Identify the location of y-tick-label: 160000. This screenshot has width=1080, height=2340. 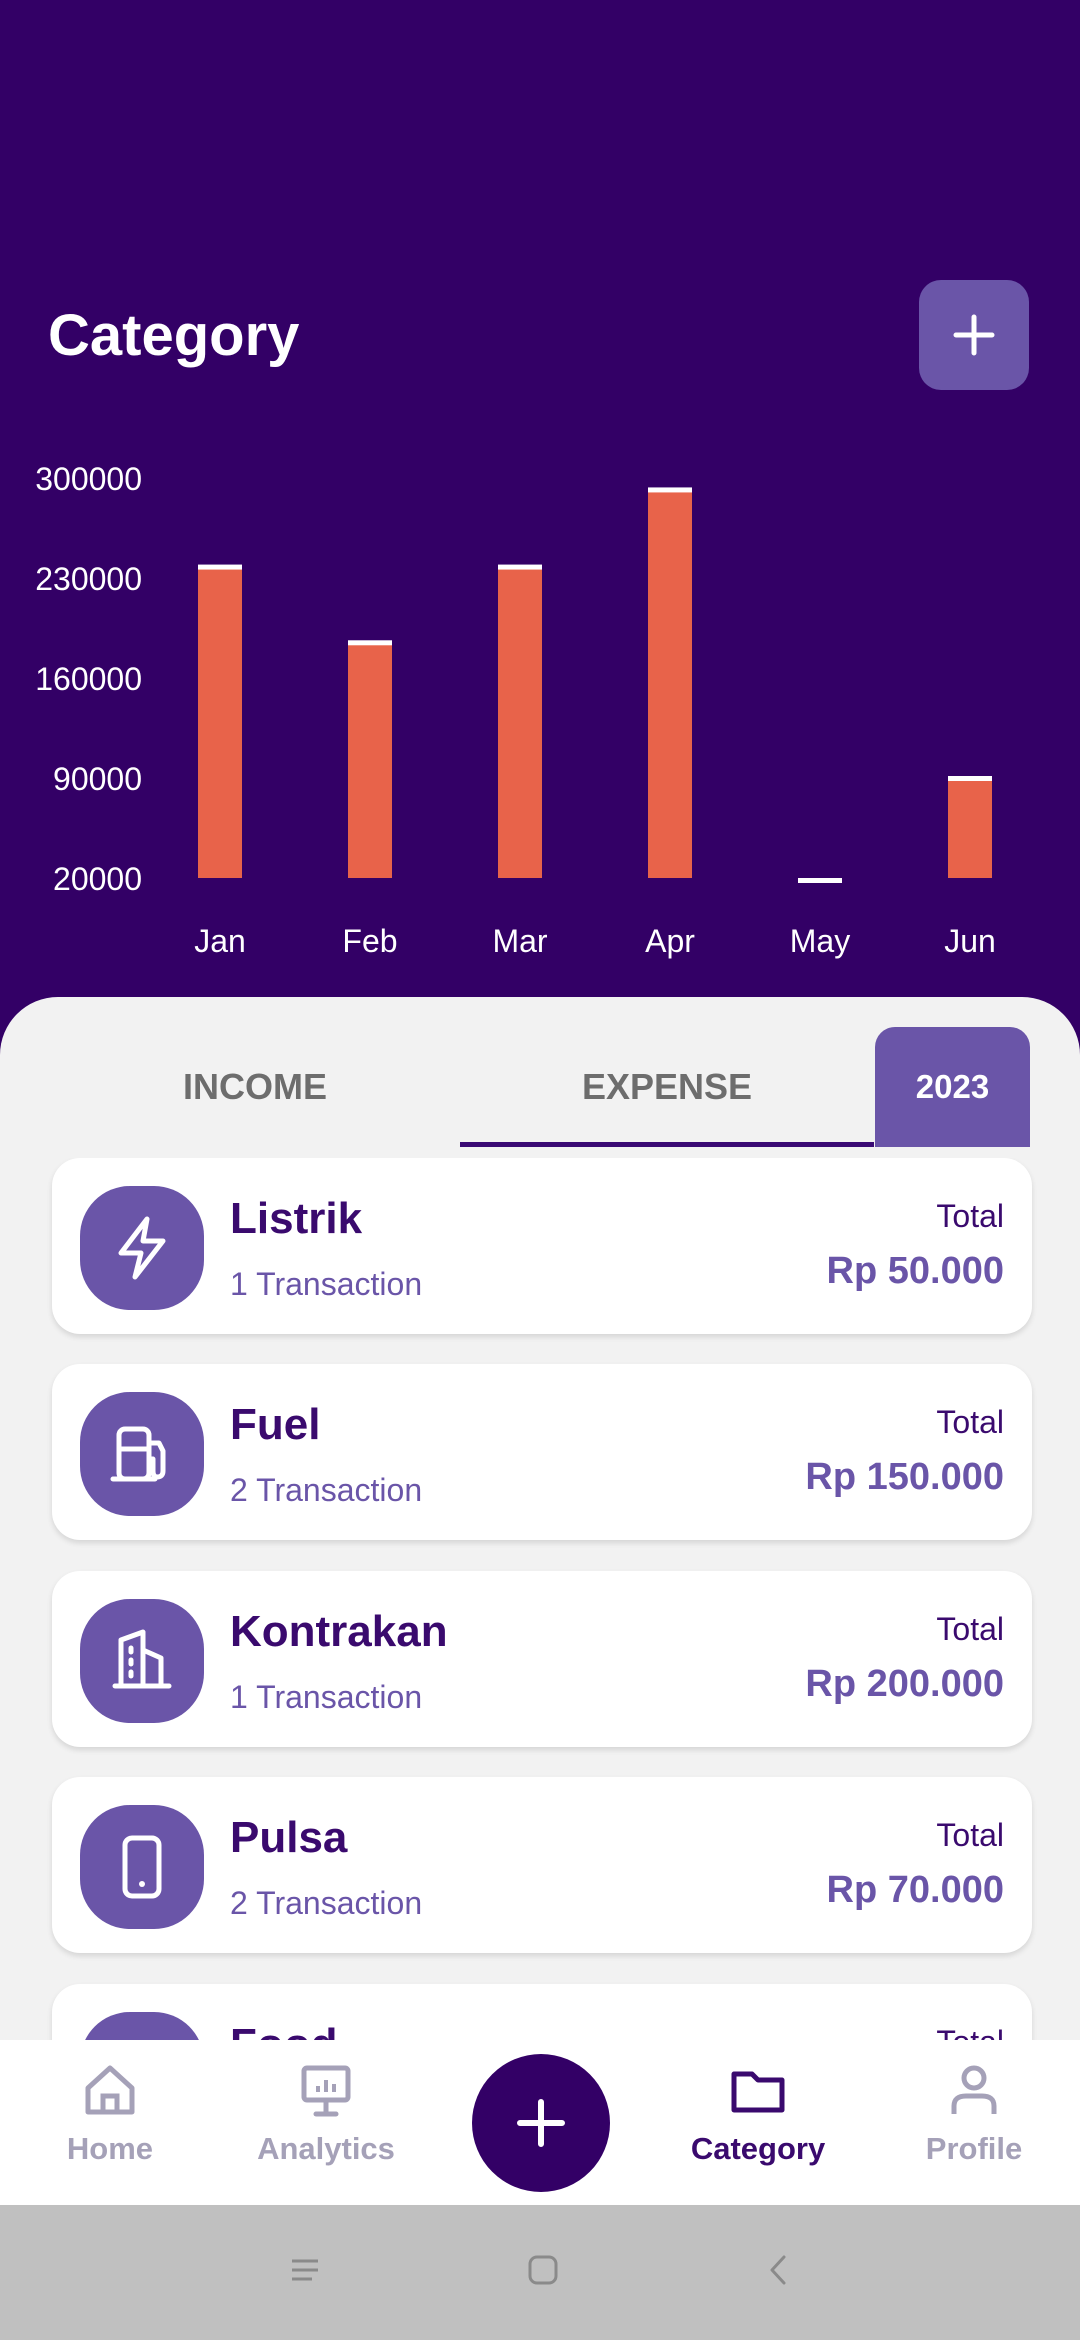
(88, 679).